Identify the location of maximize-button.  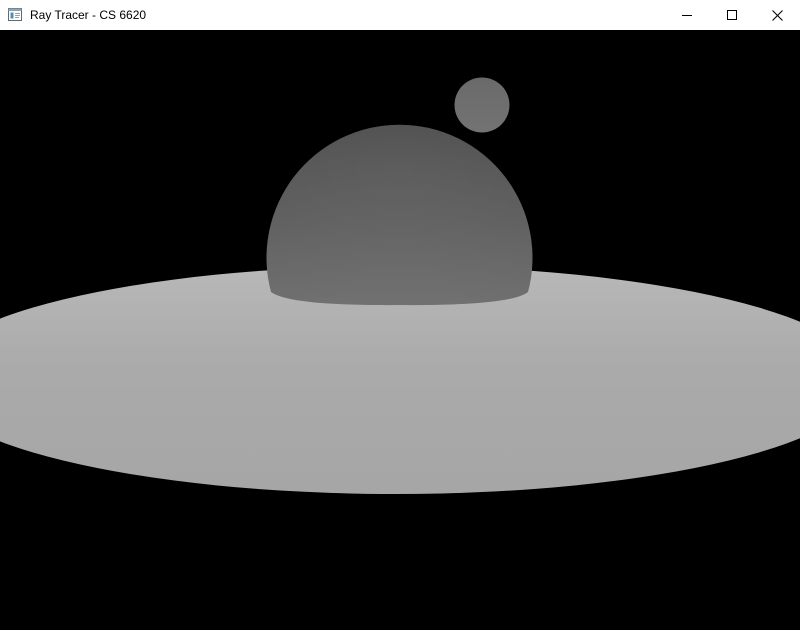
(731, 15).